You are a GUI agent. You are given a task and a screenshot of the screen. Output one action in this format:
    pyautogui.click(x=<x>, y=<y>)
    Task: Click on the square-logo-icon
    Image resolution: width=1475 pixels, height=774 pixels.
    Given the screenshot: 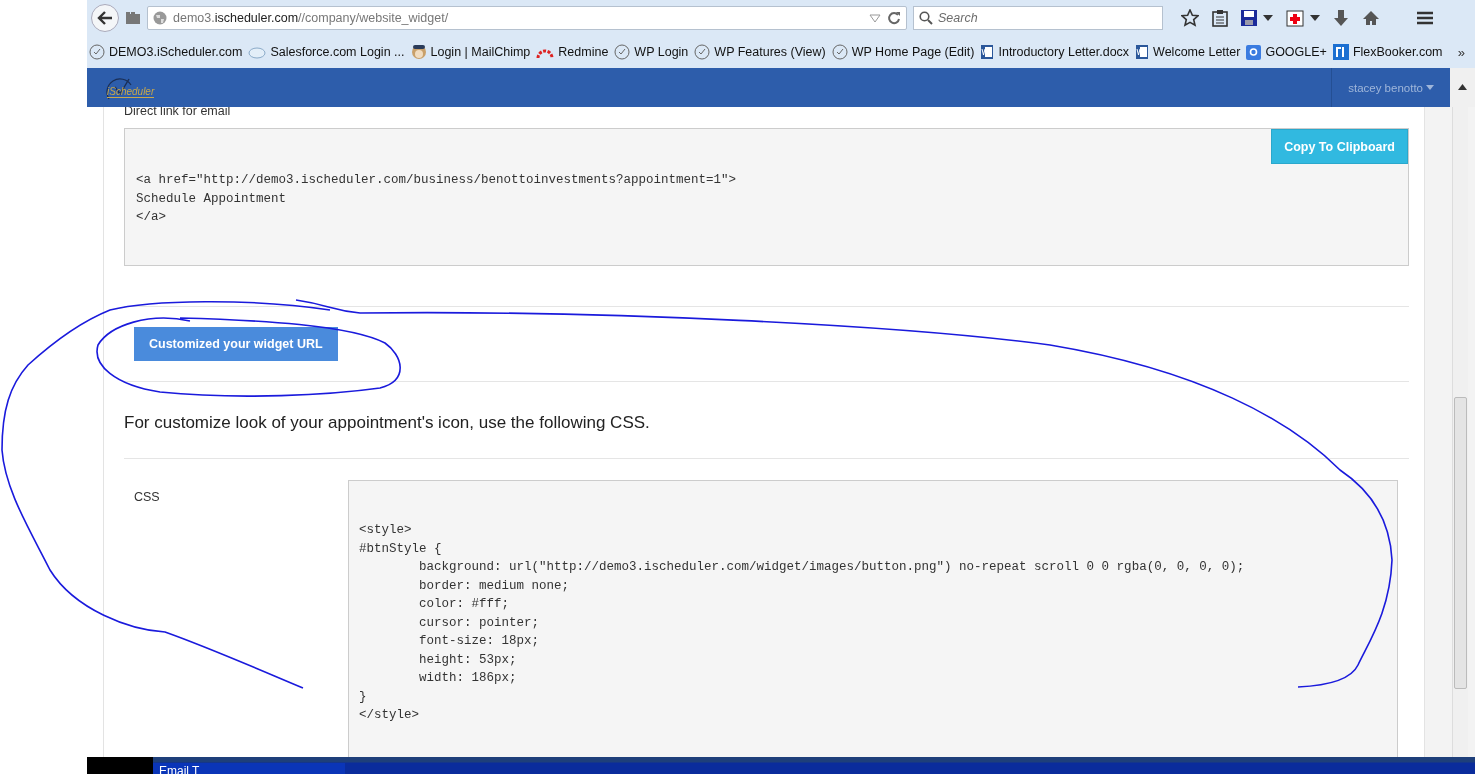 What is the action you would take?
    pyautogui.click(x=1340, y=52)
    